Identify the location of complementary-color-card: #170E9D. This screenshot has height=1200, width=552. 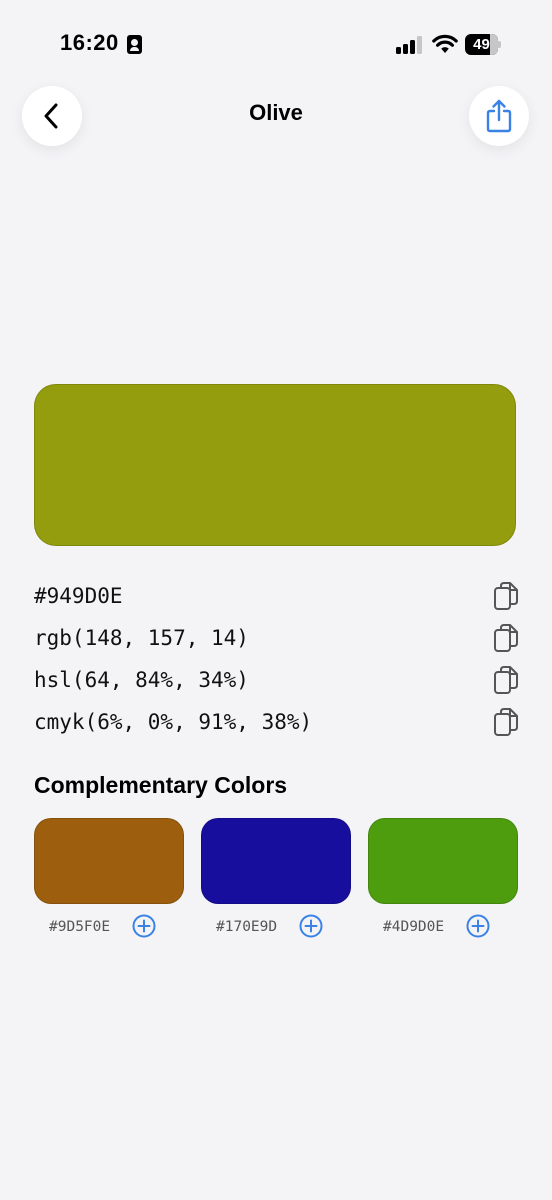
(276, 880).